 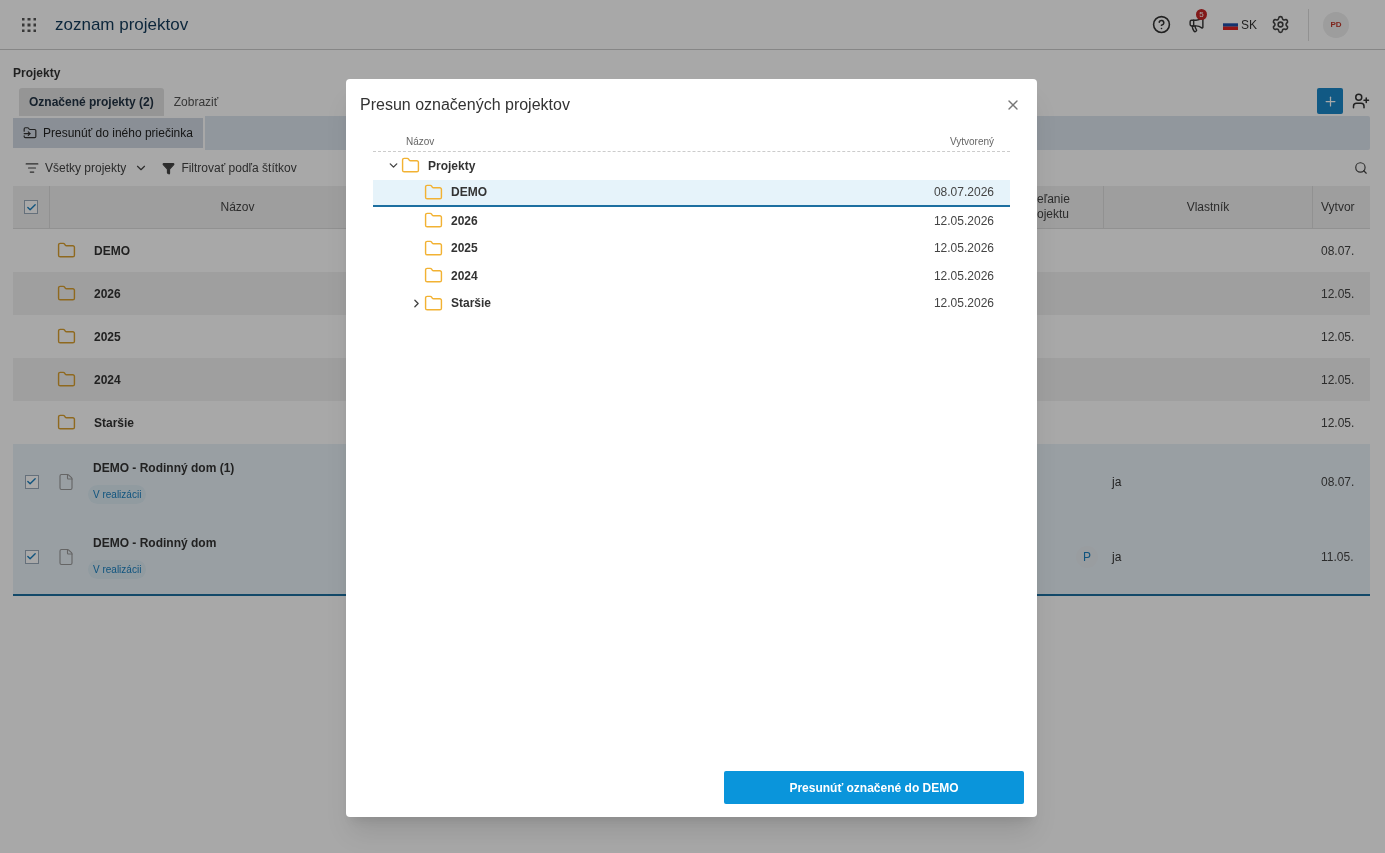 I want to click on all-projects-dropdown: Všetky projekty, so click(x=87, y=168).